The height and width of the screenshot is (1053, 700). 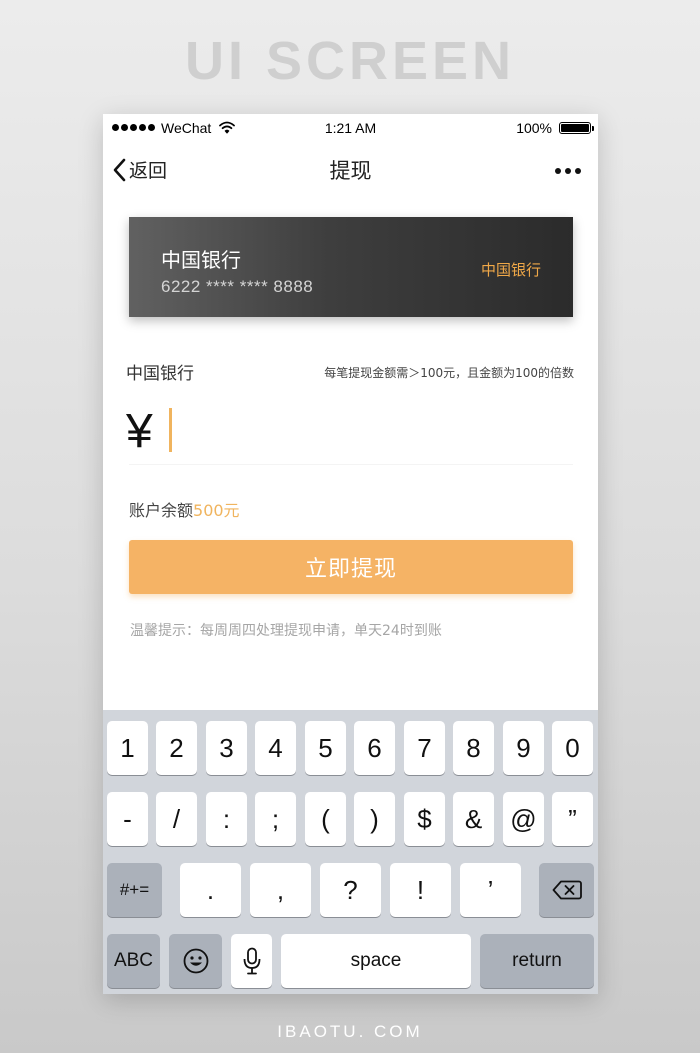 I want to click on currency-symbol: ¥, so click(x=139, y=431).